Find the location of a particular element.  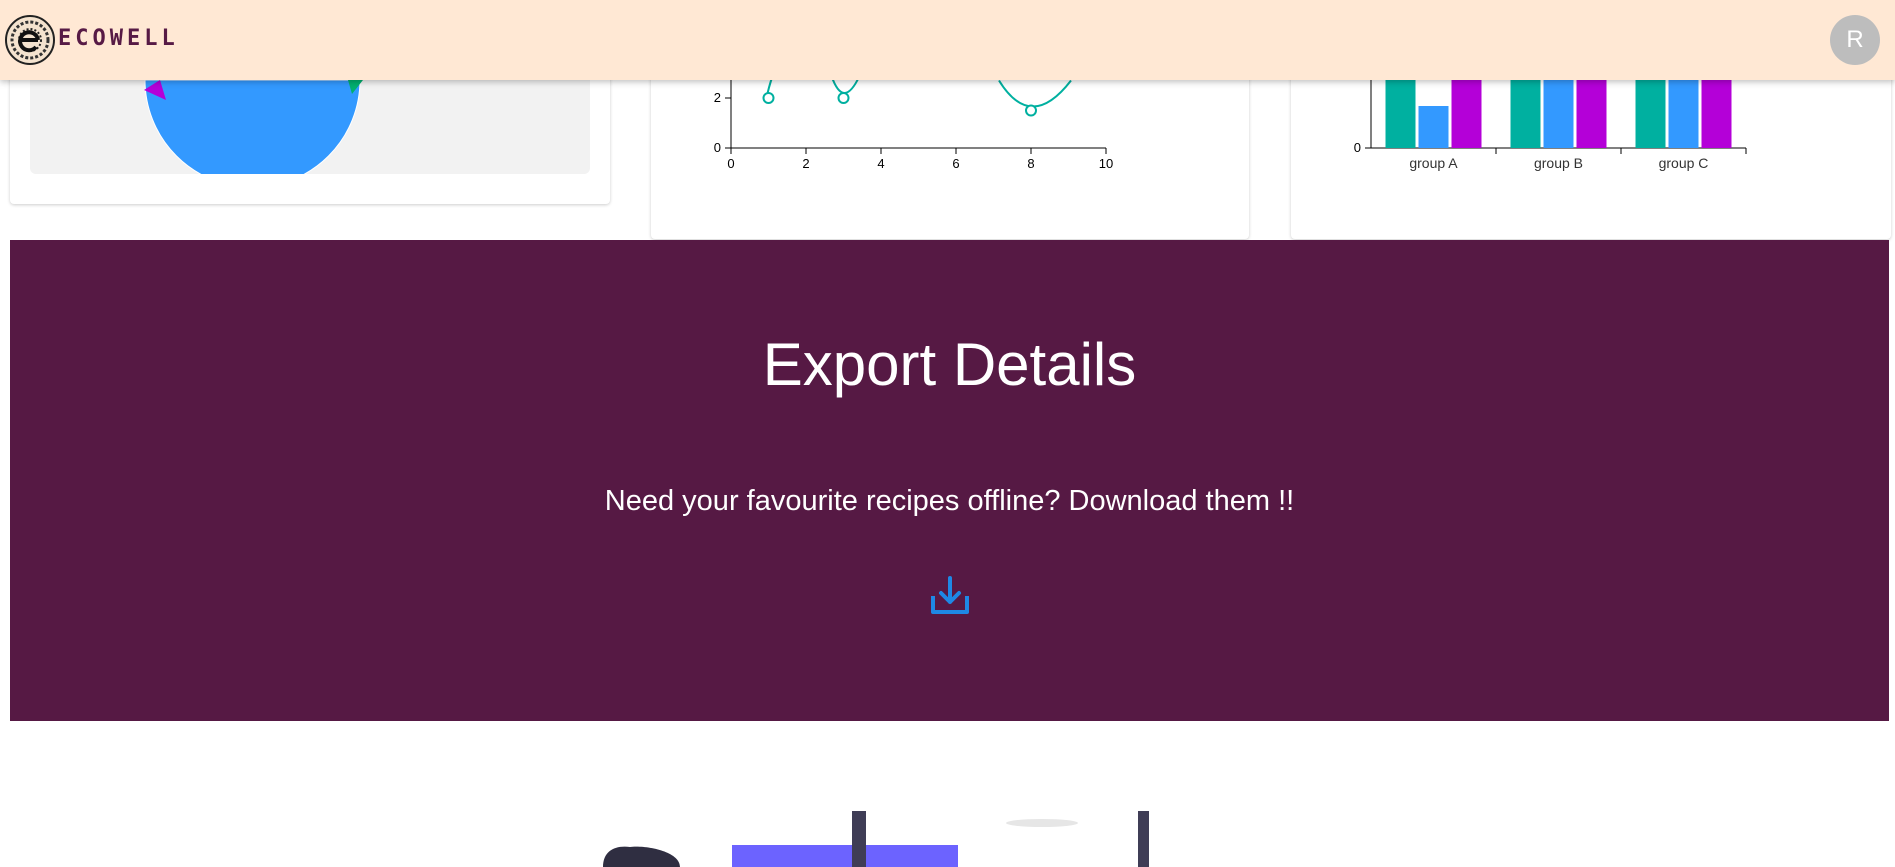

x-tick-label: 0 is located at coordinates (730, 163).